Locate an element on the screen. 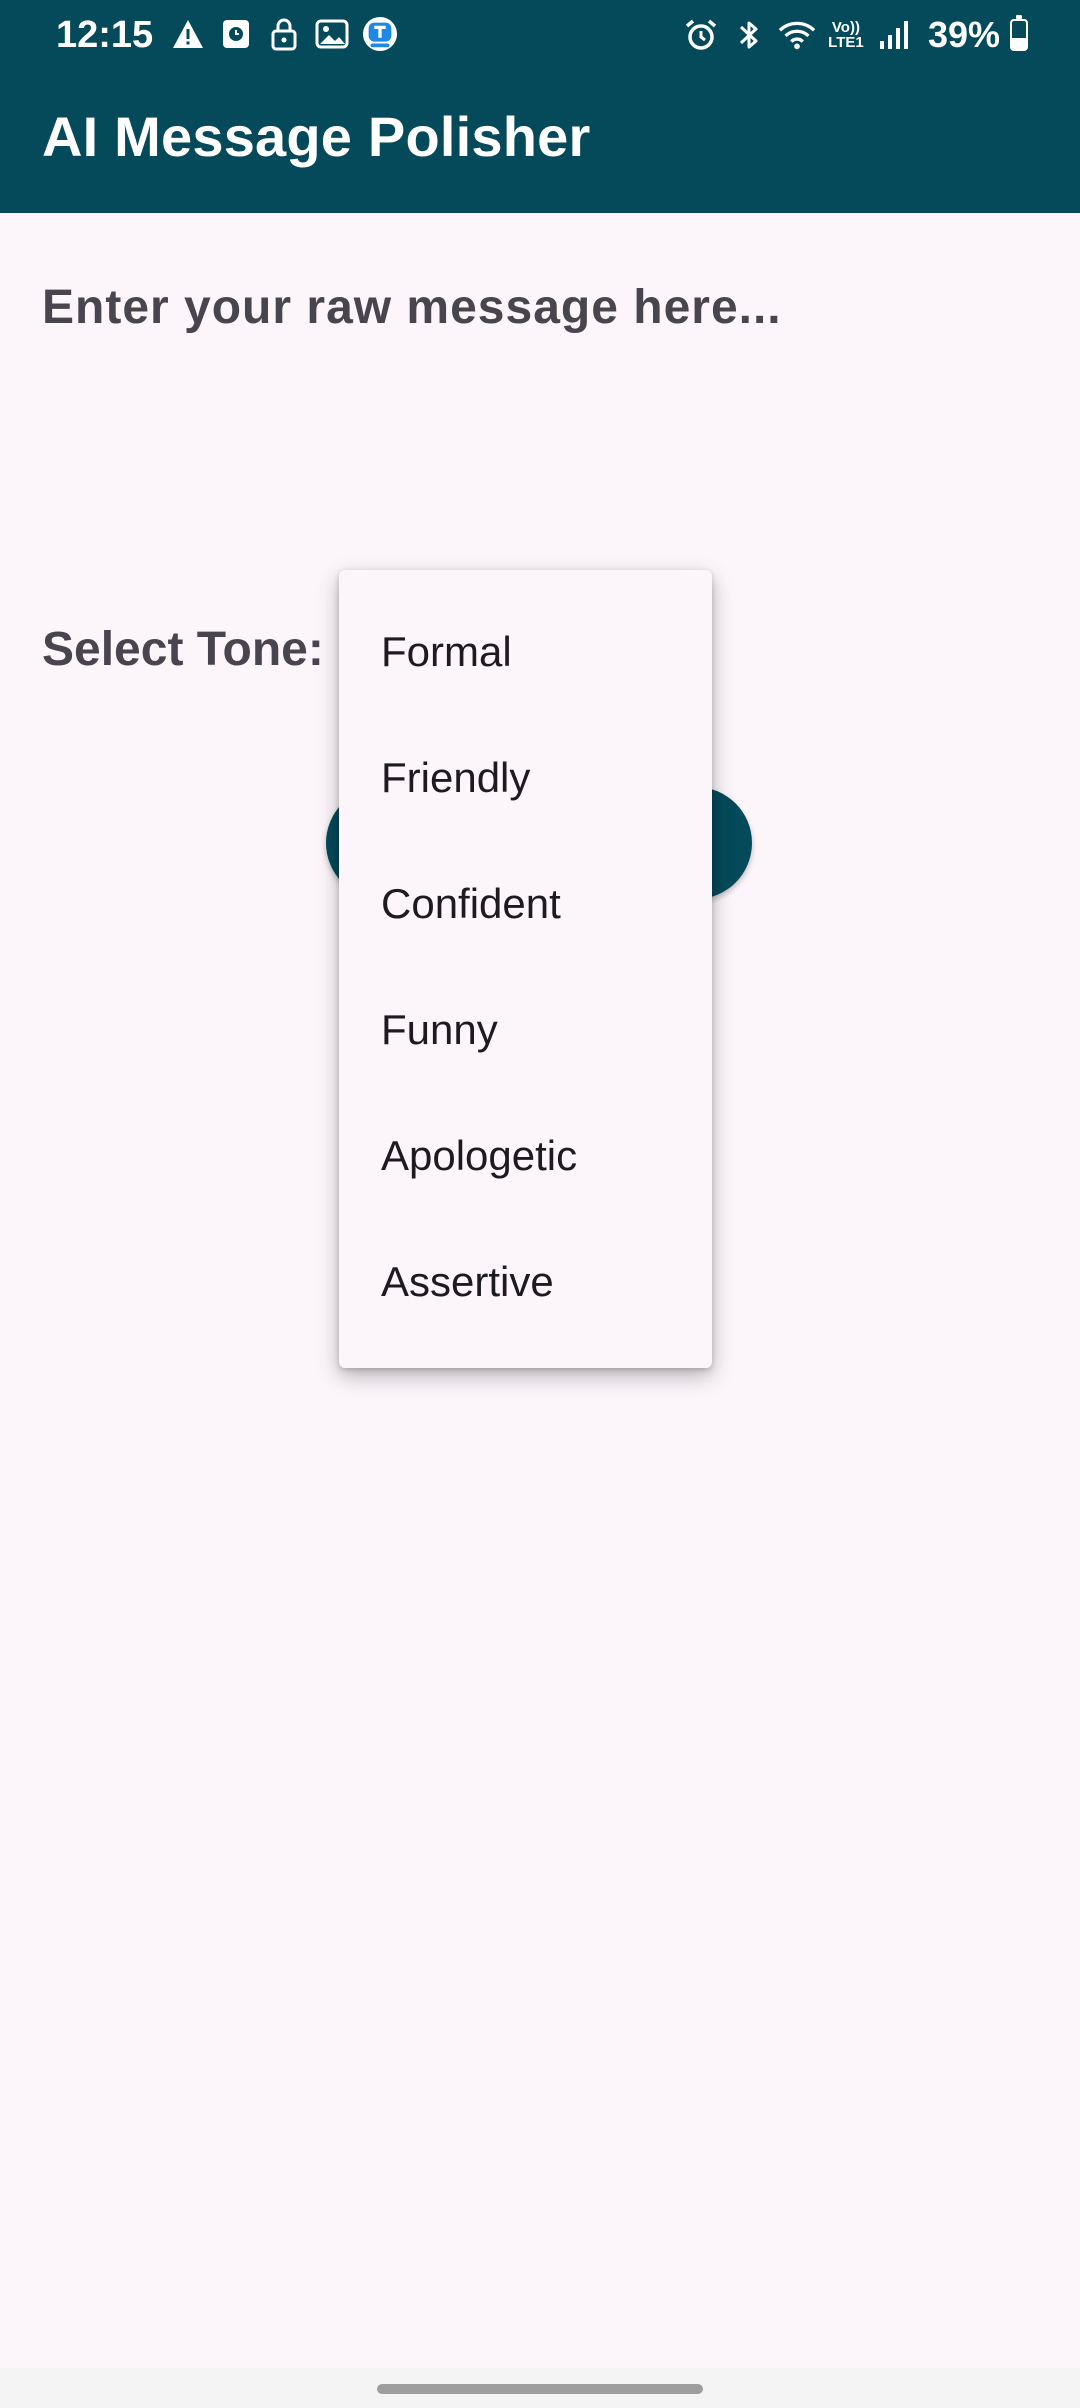 The height and width of the screenshot is (2408, 1080). tone-option-apologetic: Apologetic is located at coordinates (525, 1156).